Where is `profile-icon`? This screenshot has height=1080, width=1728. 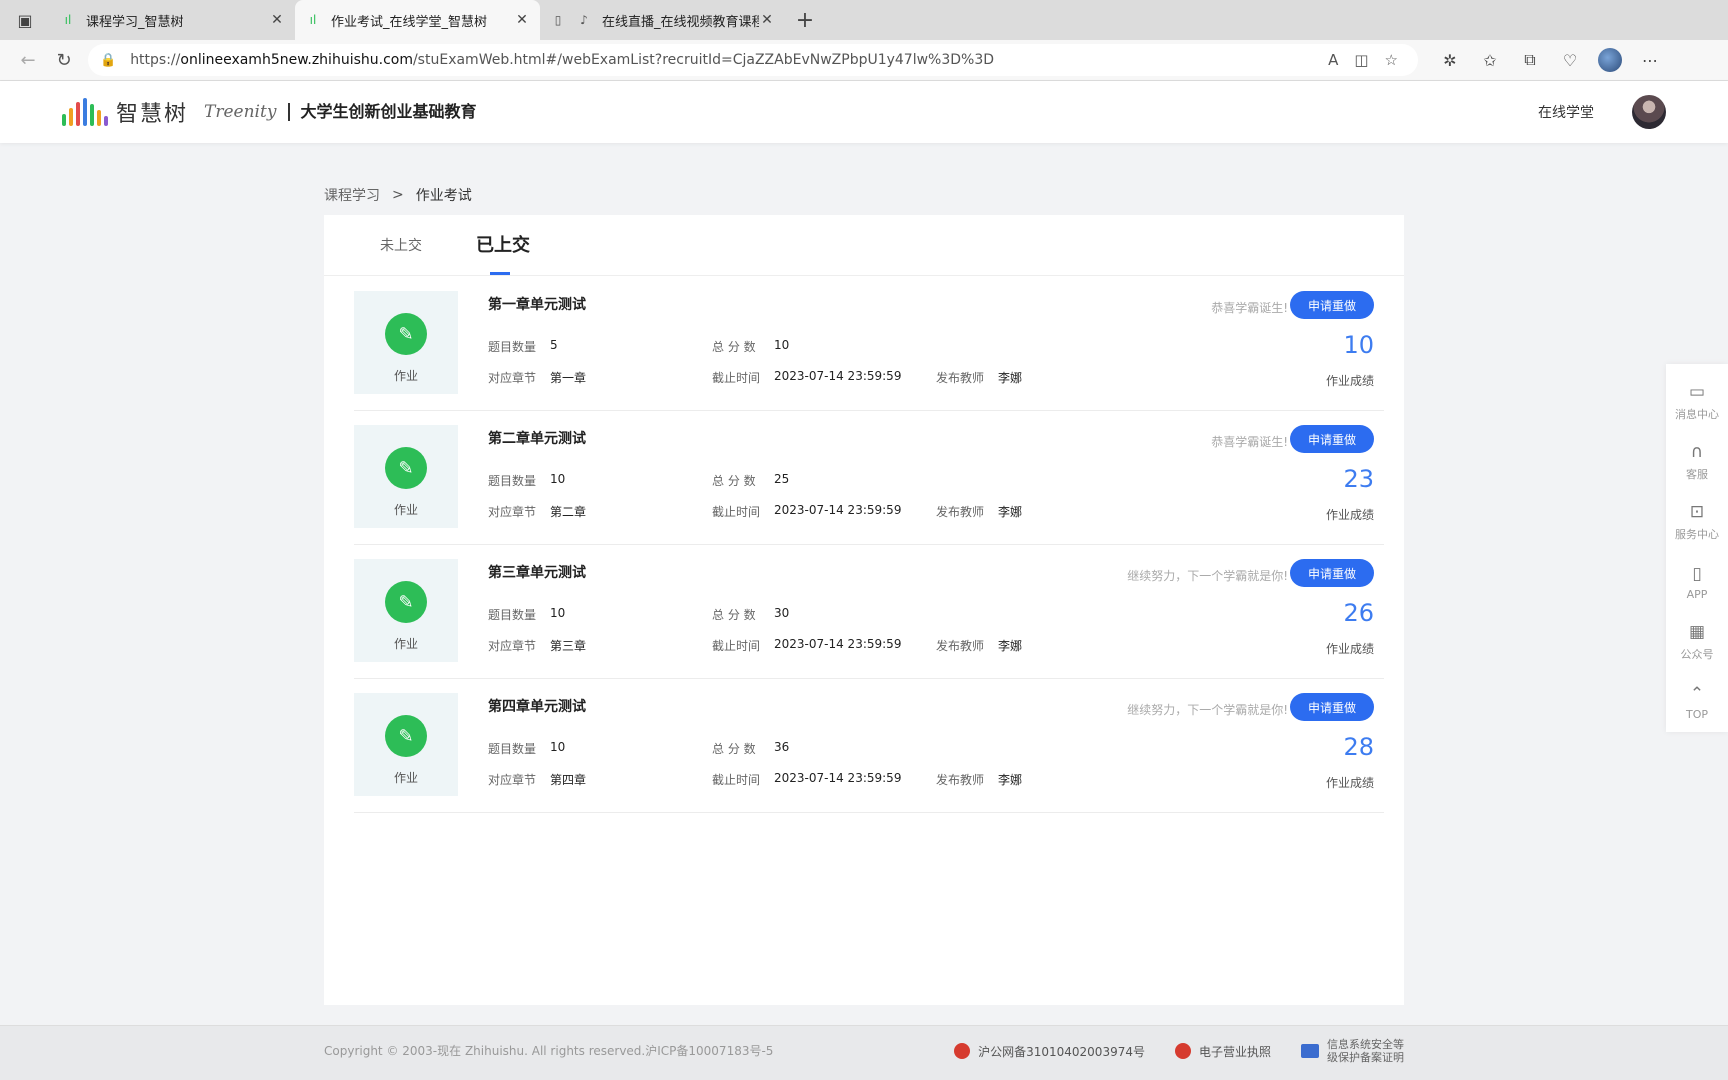
profile-icon is located at coordinates (1610, 60).